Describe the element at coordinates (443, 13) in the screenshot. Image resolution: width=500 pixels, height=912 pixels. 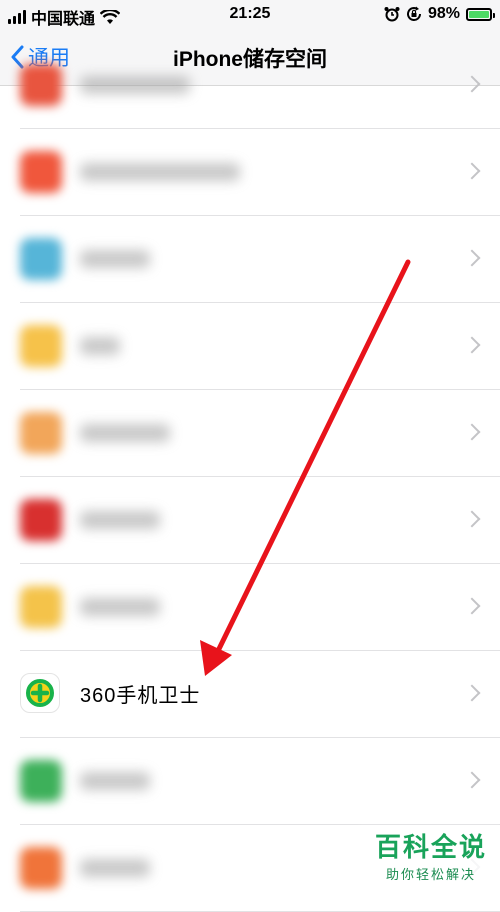
I see `battery-percent: 98%` at that location.